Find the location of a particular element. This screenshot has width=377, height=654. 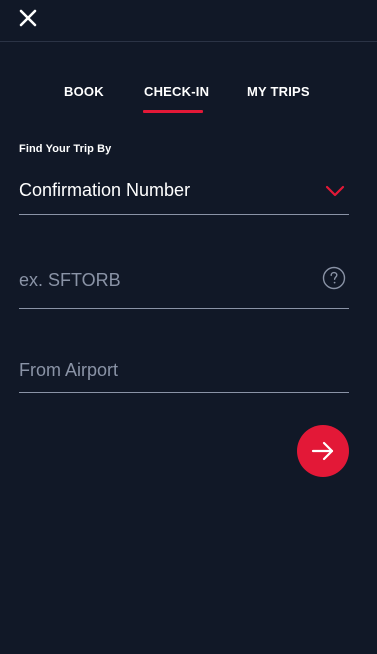

arrow-right-icon is located at coordinates (322, 451).